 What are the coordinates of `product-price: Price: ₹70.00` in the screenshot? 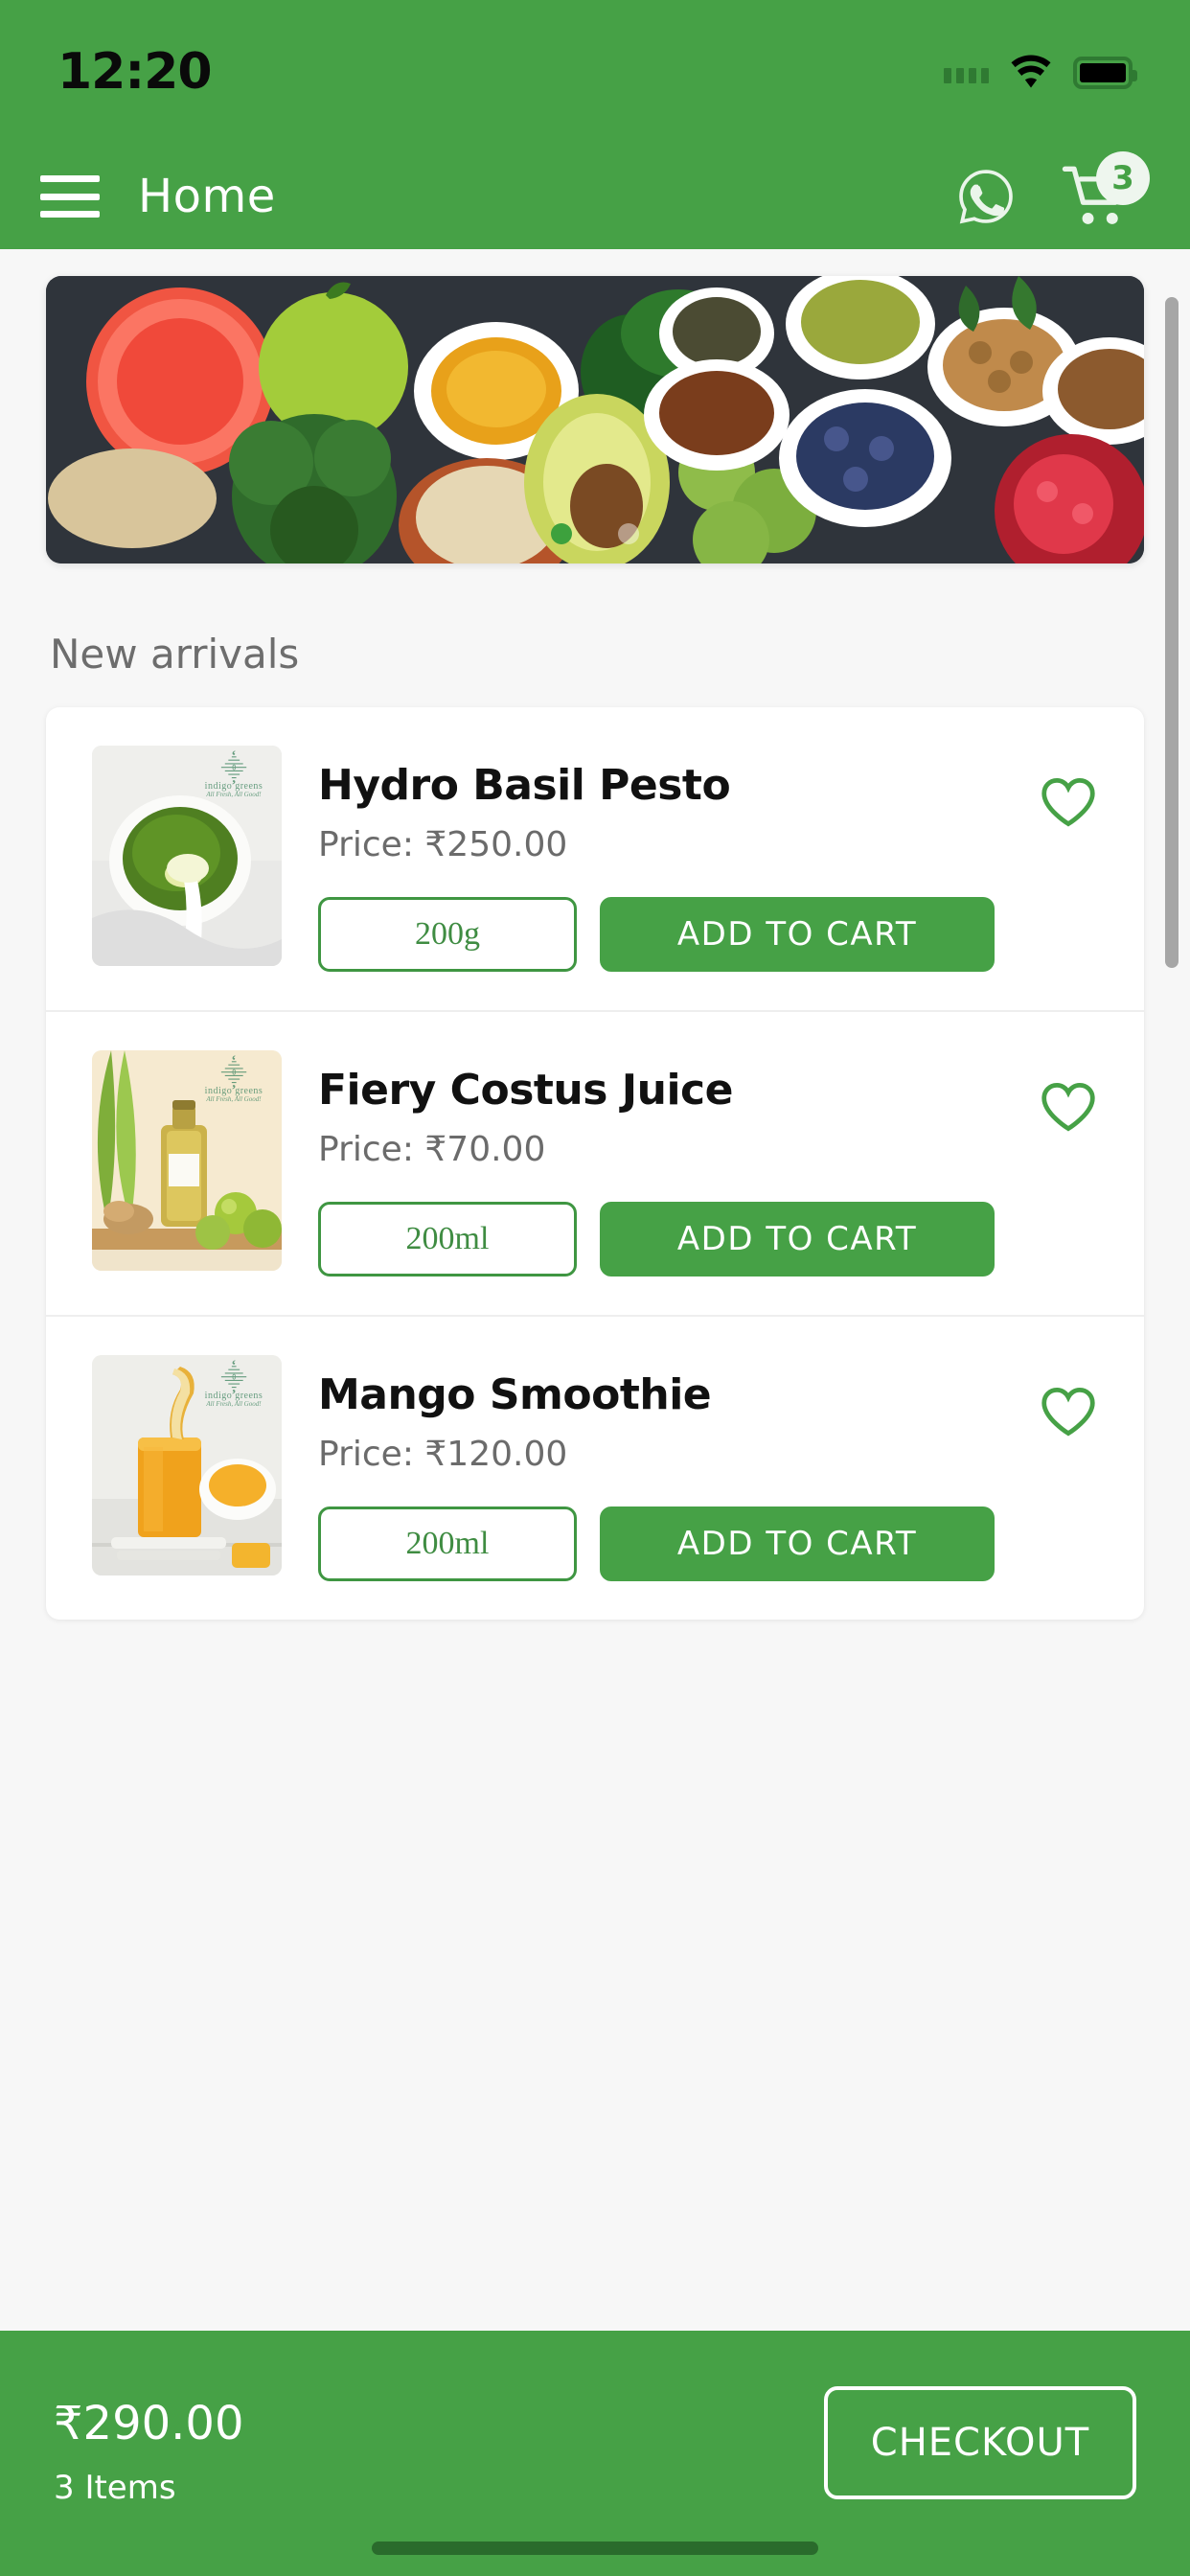 It's located at (432, 1149).